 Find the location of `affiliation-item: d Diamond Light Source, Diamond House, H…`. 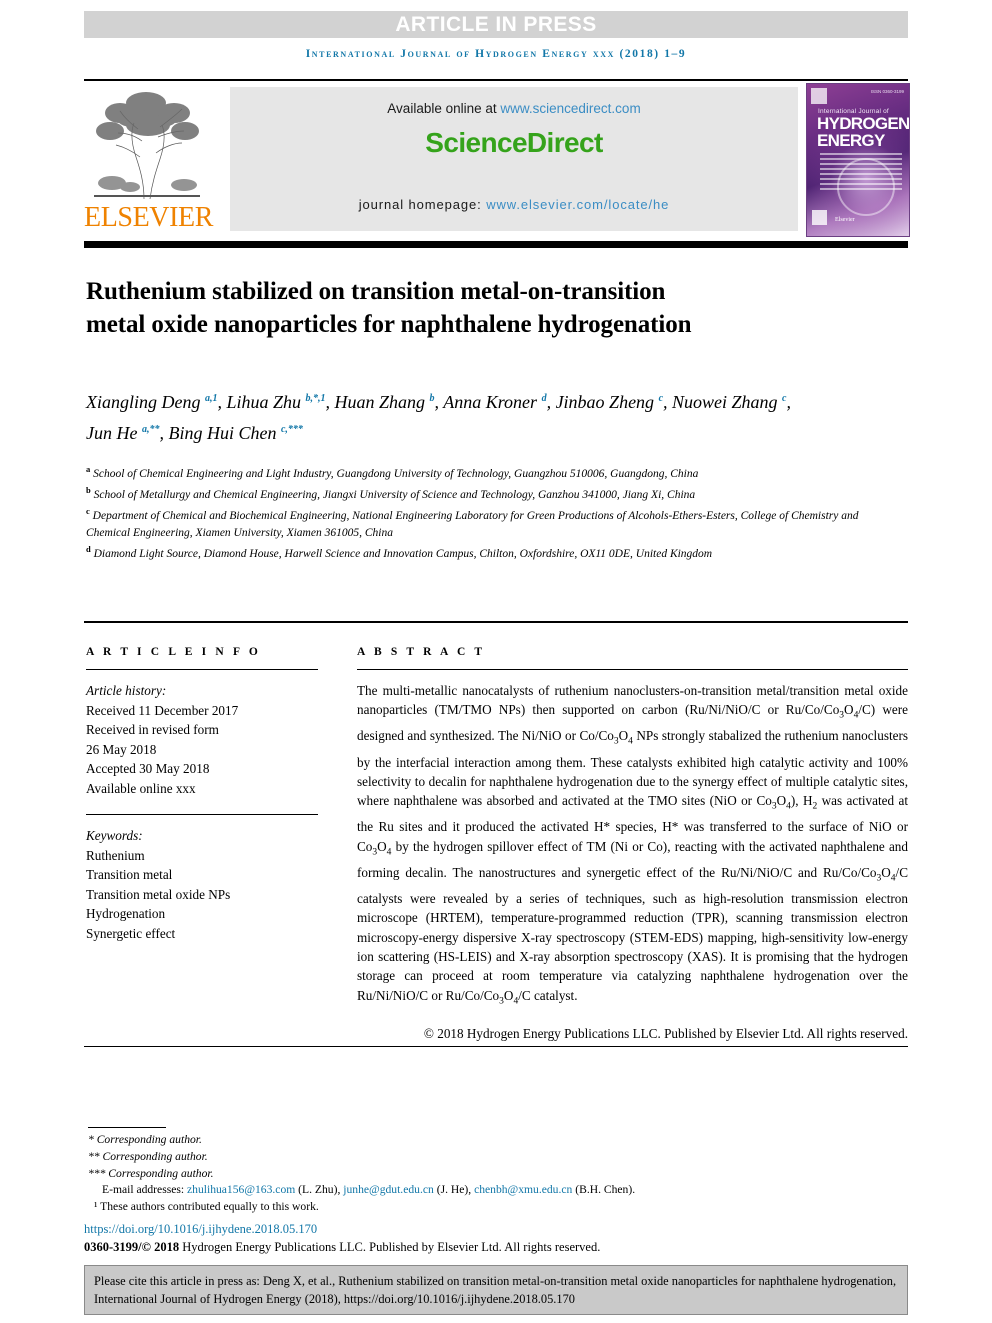

affiliation-item: d Diamond Light Source, Diamond House, H… is located at coordinates (399, 552).